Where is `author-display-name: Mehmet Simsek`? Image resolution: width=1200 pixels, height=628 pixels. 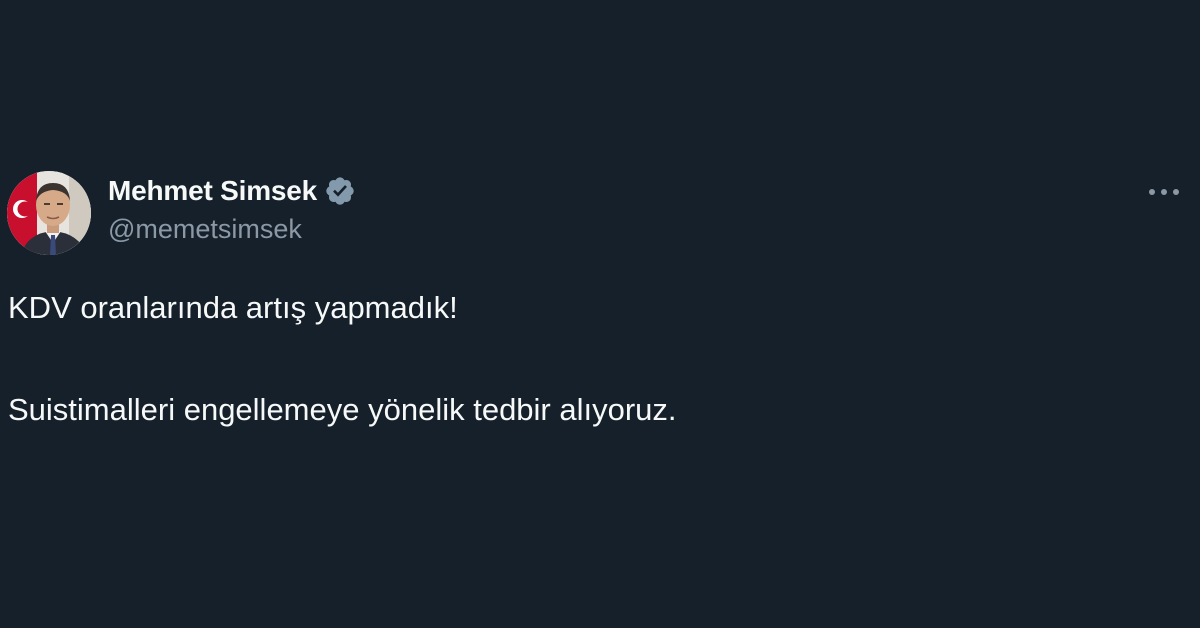 author-display-name: Mehmet Simsek is located at coordinates (212, 191).